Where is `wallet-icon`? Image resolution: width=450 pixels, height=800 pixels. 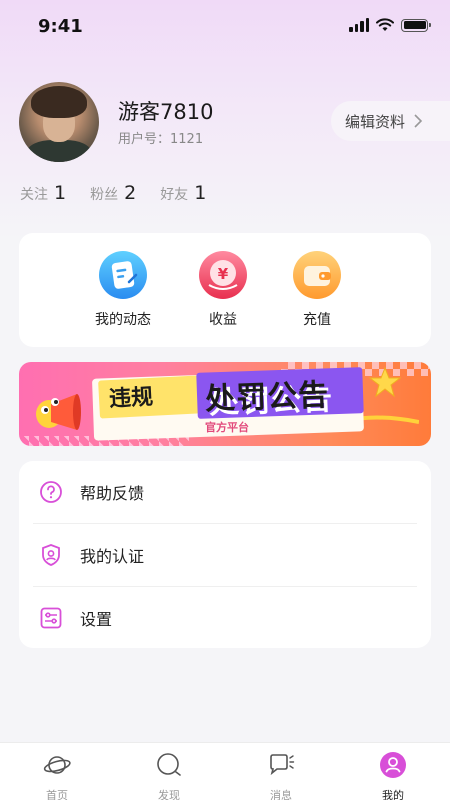
wallet-icon is located at coordinates (317, 275).